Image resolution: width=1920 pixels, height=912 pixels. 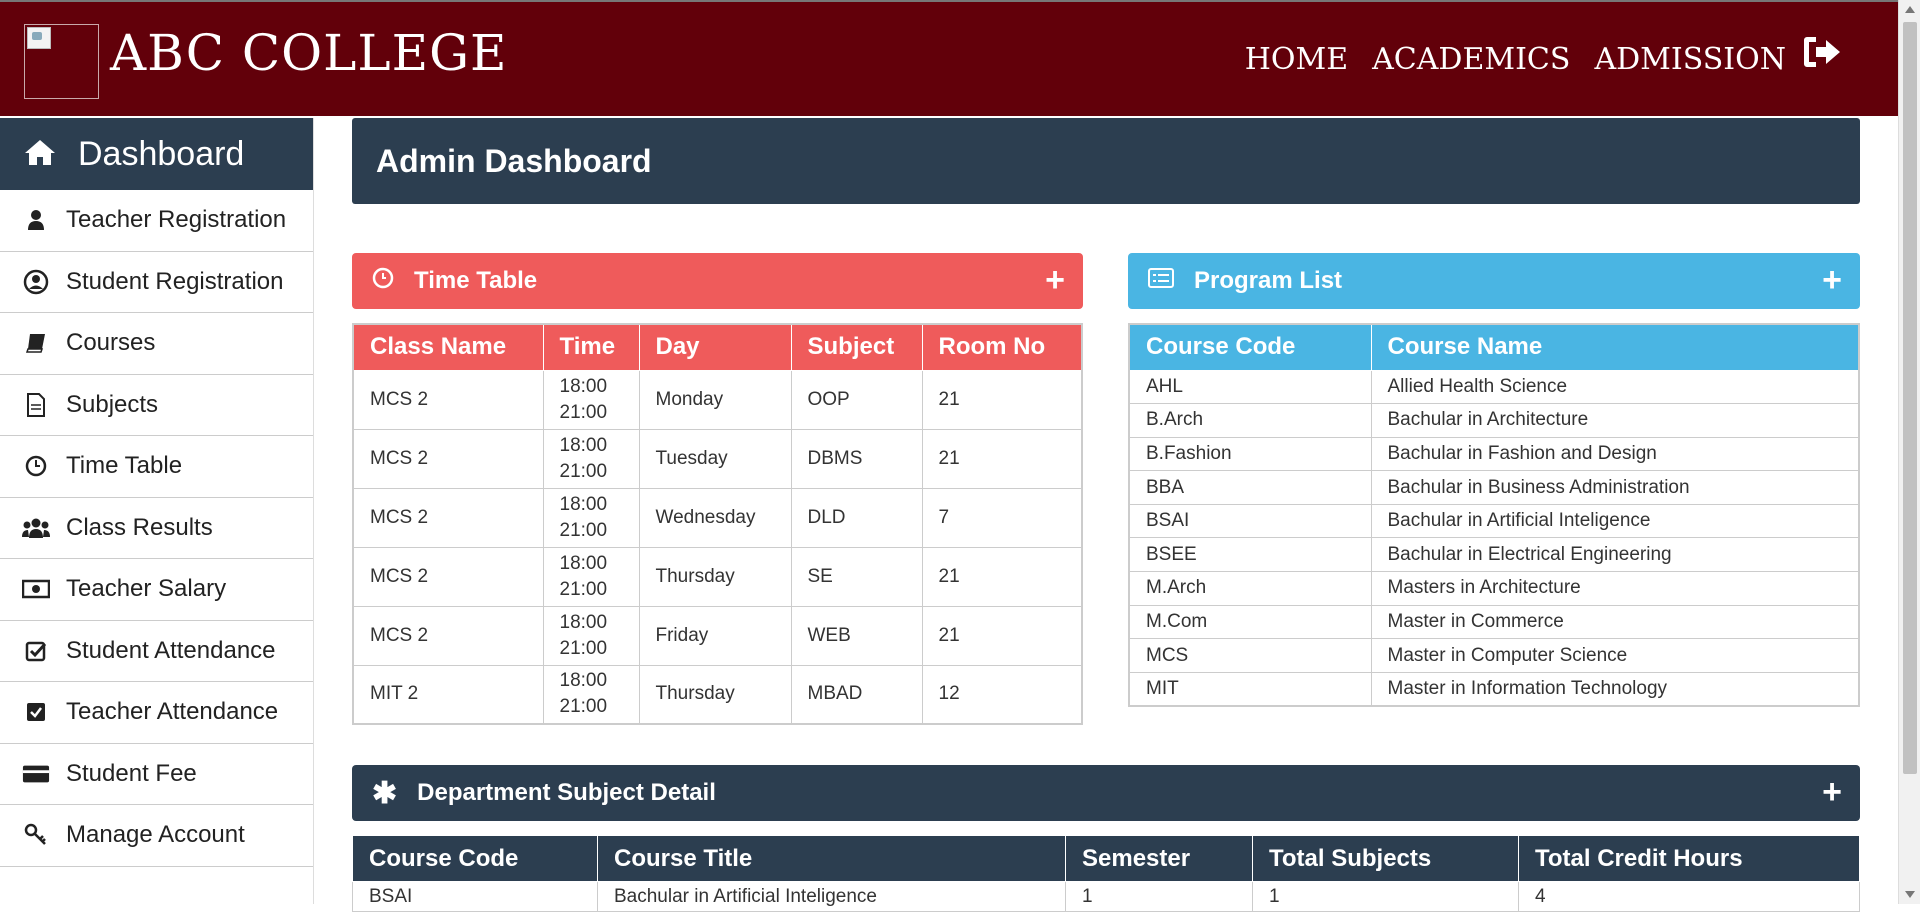 What do you see at coordinates (1615, 454) in the screenshot?
I see `cell-name: Bachular in Fashion and Design` at bounding box center [1615, 454].